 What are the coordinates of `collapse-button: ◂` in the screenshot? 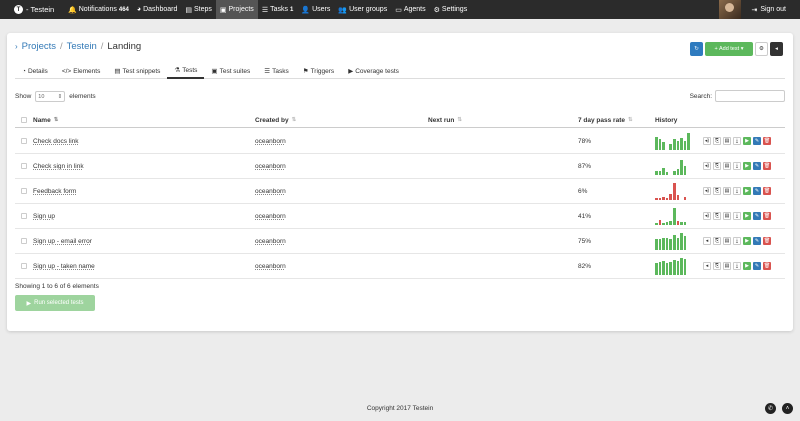 It's located at (776, 49).